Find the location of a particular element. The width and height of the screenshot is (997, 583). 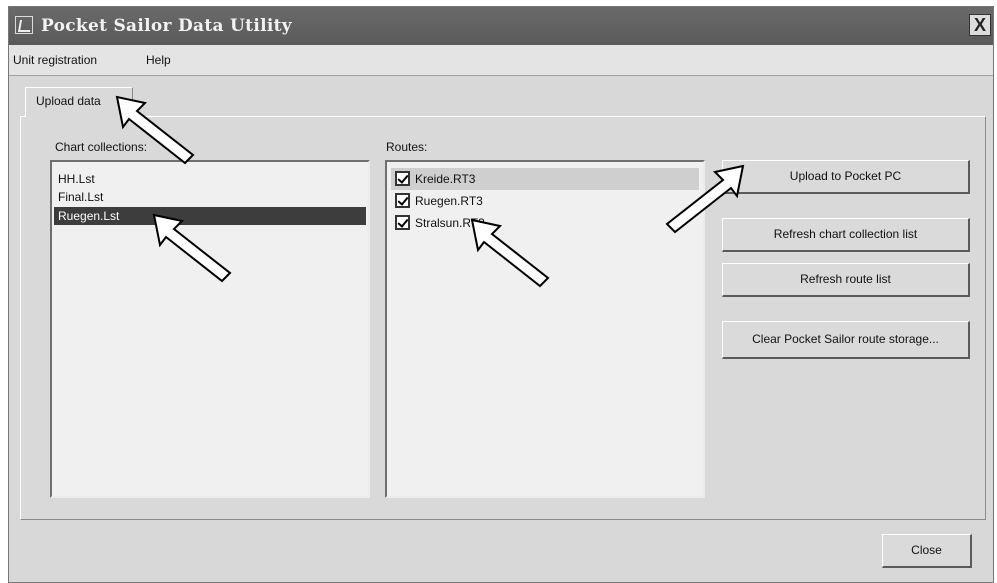

refresh-chart-collection-button: Refresh chart collection list is located at coordinates (846, 235).